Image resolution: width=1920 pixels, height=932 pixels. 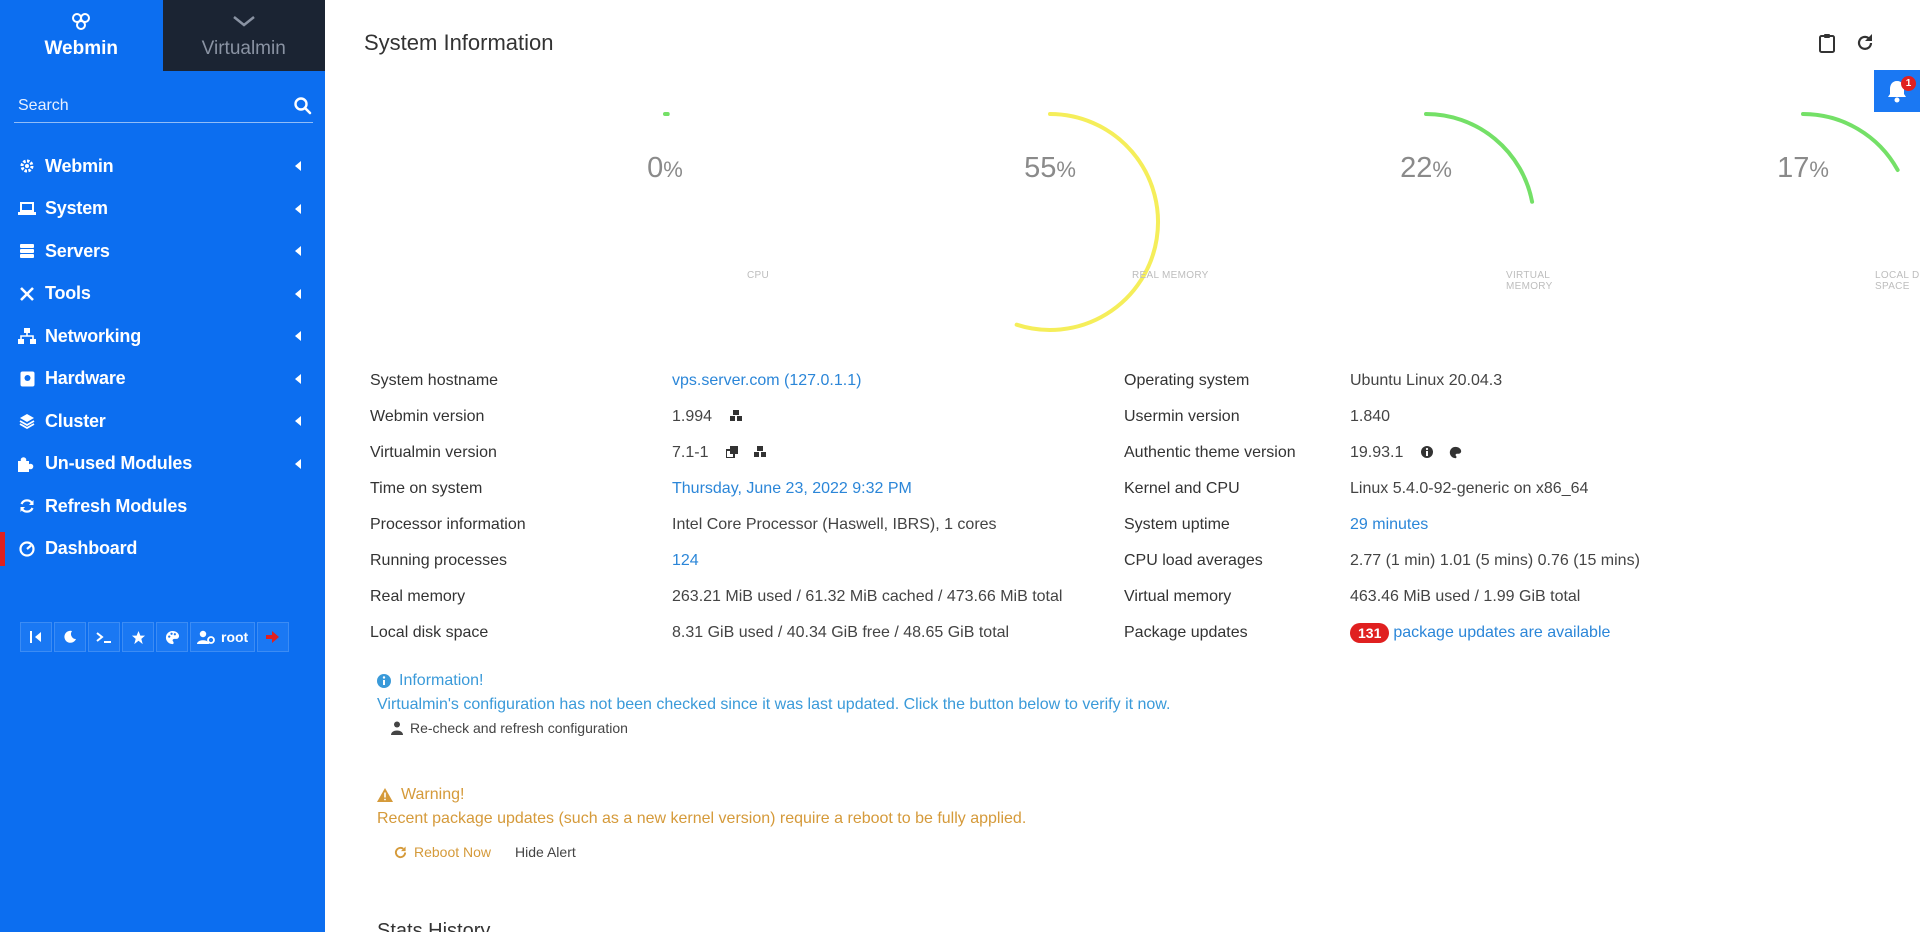 What do you see at coordinates (27, 379) in the screenshot?
I see `disk-icon` at bounding box center [27, 379].